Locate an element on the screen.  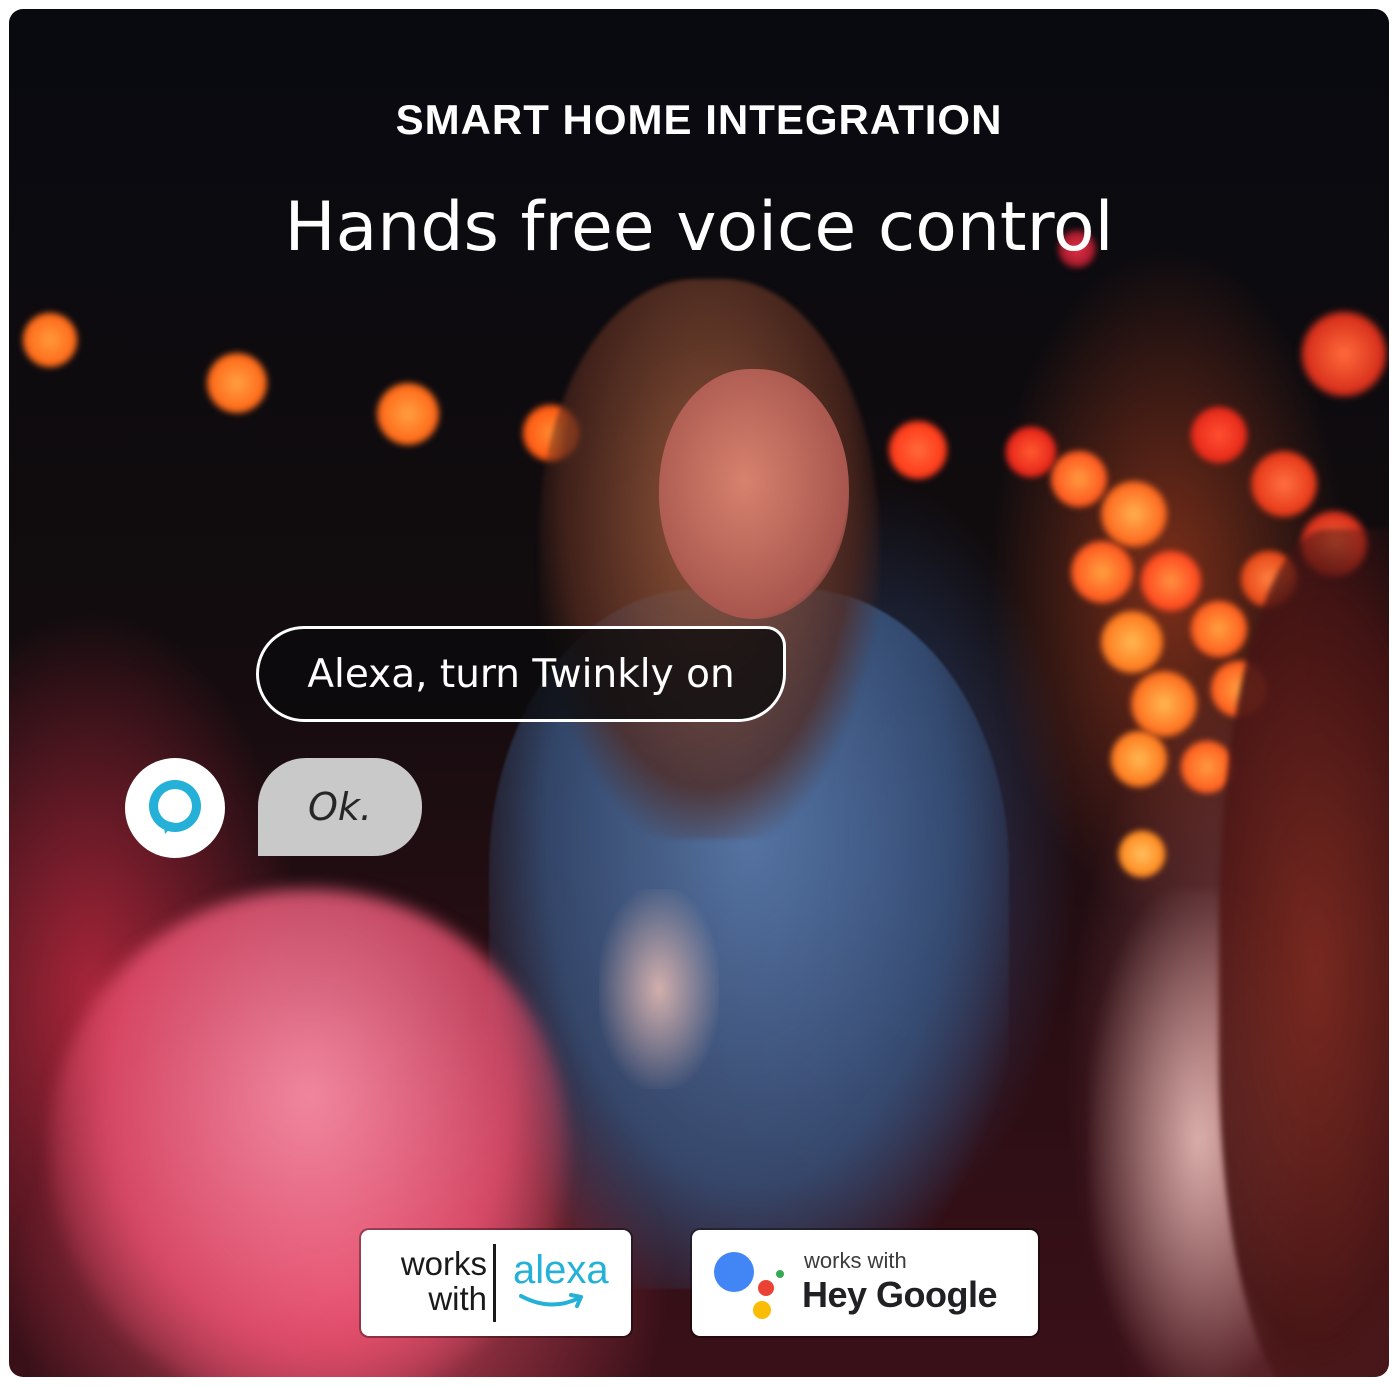
works-with-alexa-badge: works with alexa is located at coordinates (496, 1283).